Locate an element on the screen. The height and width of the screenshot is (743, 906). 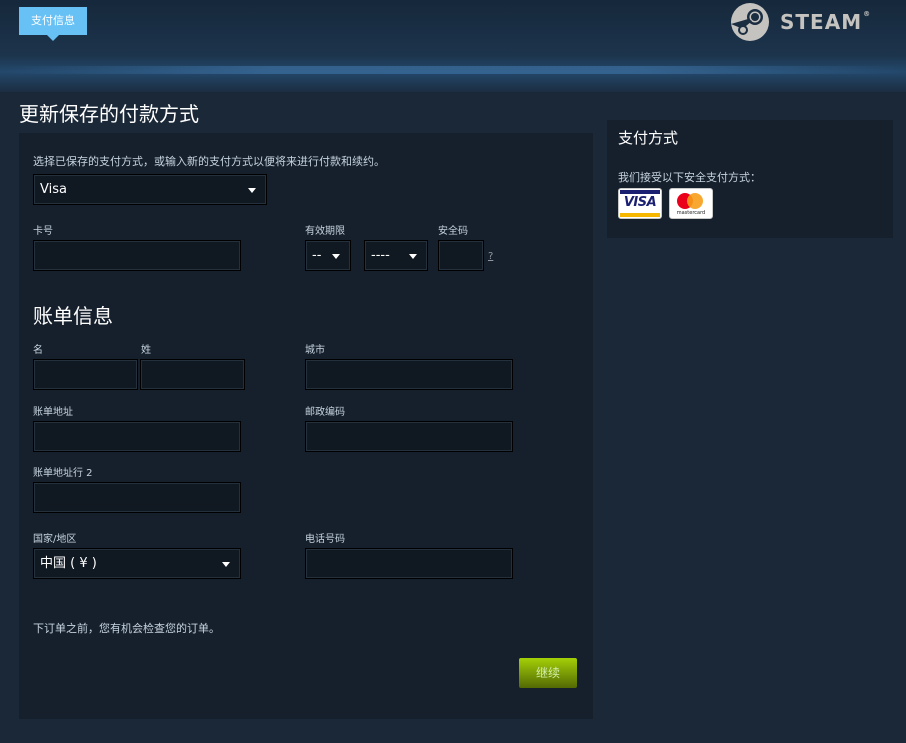
phone-field is located at coordinates (409, 563).